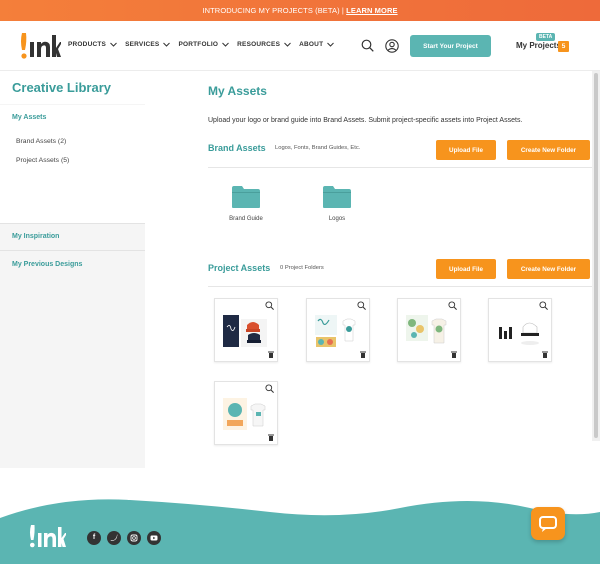  What do you see at coordinates (337, 219) in the screenshot?
I see `folder-label: Logos` at bounding box center [337, 219].